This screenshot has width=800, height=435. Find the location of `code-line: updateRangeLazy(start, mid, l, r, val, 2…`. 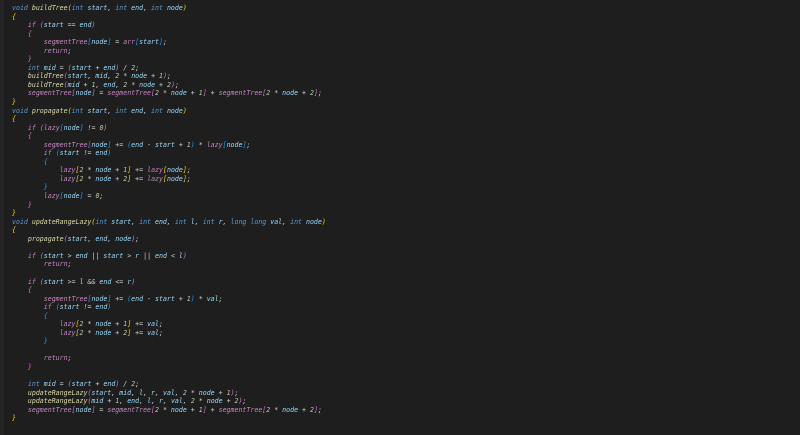

code-line: updateRangeLazy(start, mid, l, r, val, 2… is located at coordinates (169, 393).